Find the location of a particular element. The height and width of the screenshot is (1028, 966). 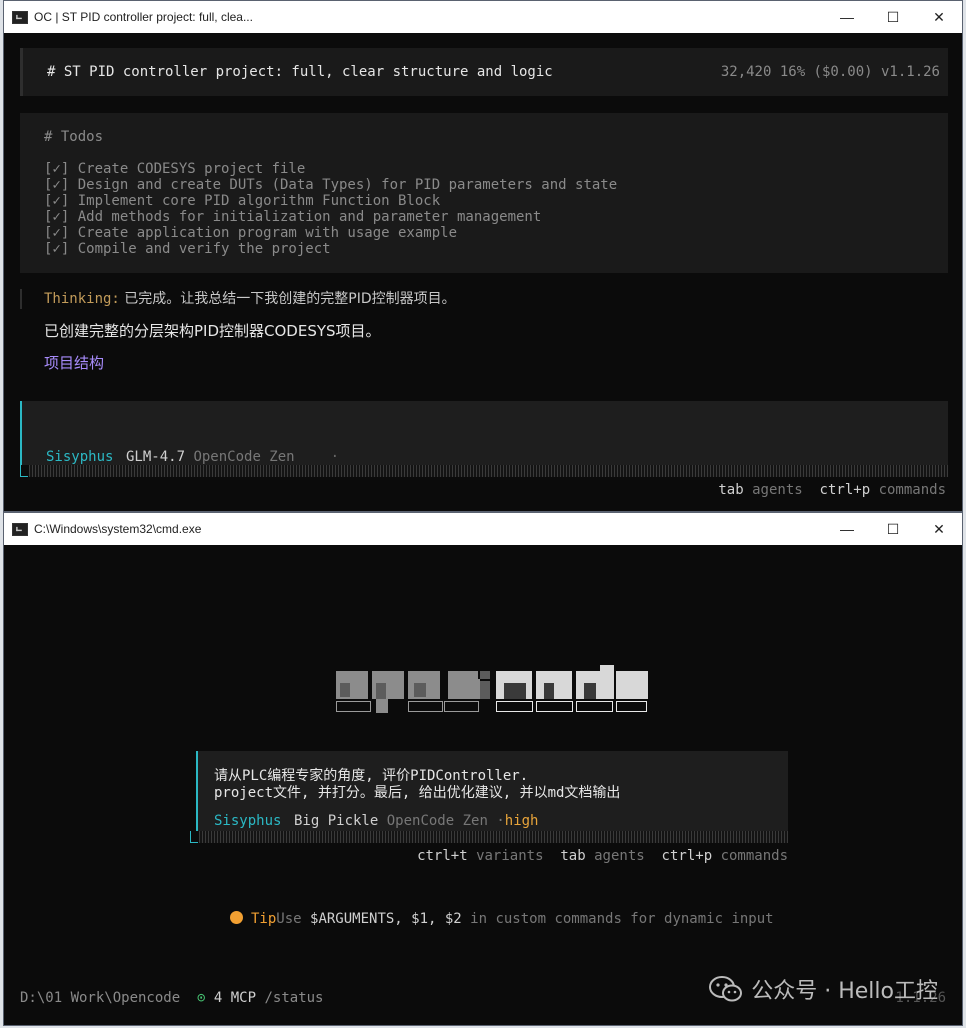

keyboard-hints: tab agents ctrl+p commands is located at coordinates (832, 490).